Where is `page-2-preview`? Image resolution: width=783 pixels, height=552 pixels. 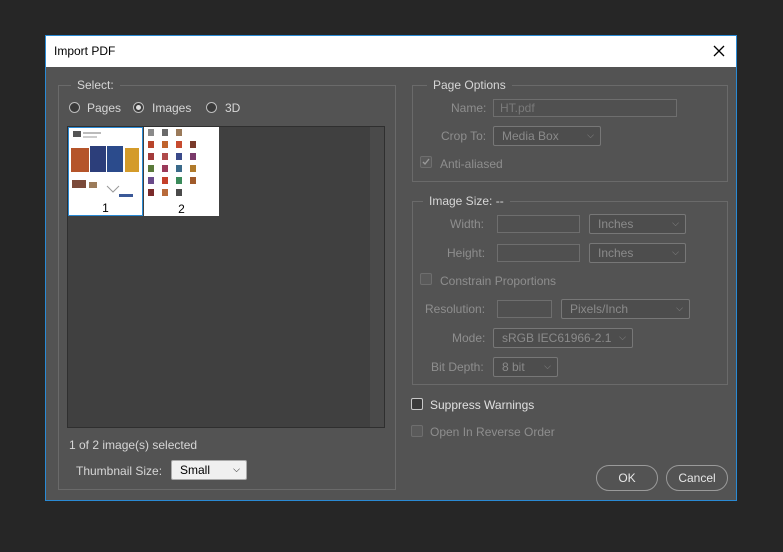 page-2-preview is located at coordinates (172, 162).